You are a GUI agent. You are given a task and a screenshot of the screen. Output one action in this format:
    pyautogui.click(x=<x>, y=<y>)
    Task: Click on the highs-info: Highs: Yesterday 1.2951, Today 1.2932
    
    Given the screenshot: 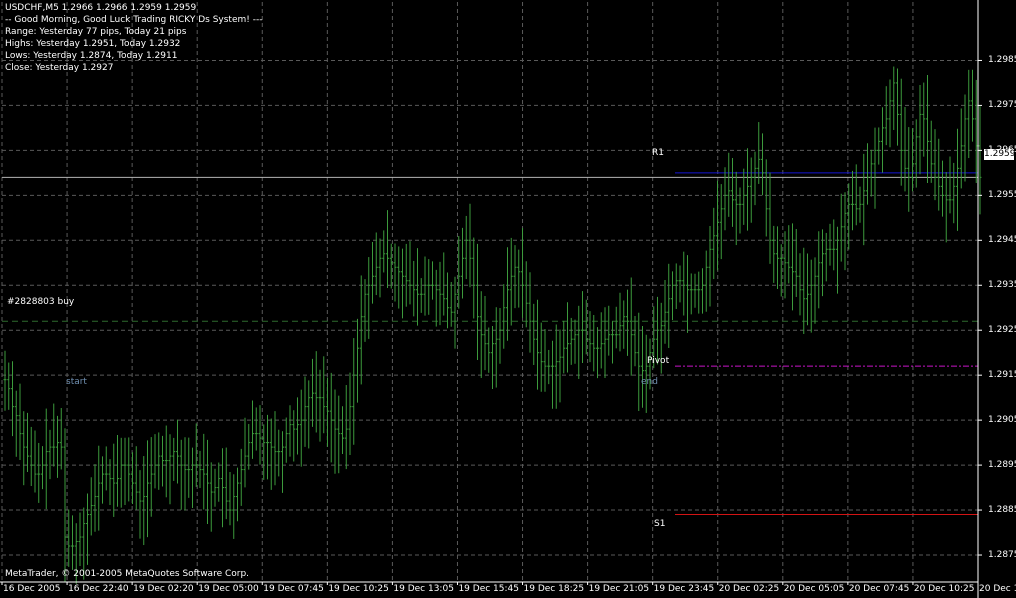 What is the action you would take?
    pyautogui.click(x=93, y=44)
    